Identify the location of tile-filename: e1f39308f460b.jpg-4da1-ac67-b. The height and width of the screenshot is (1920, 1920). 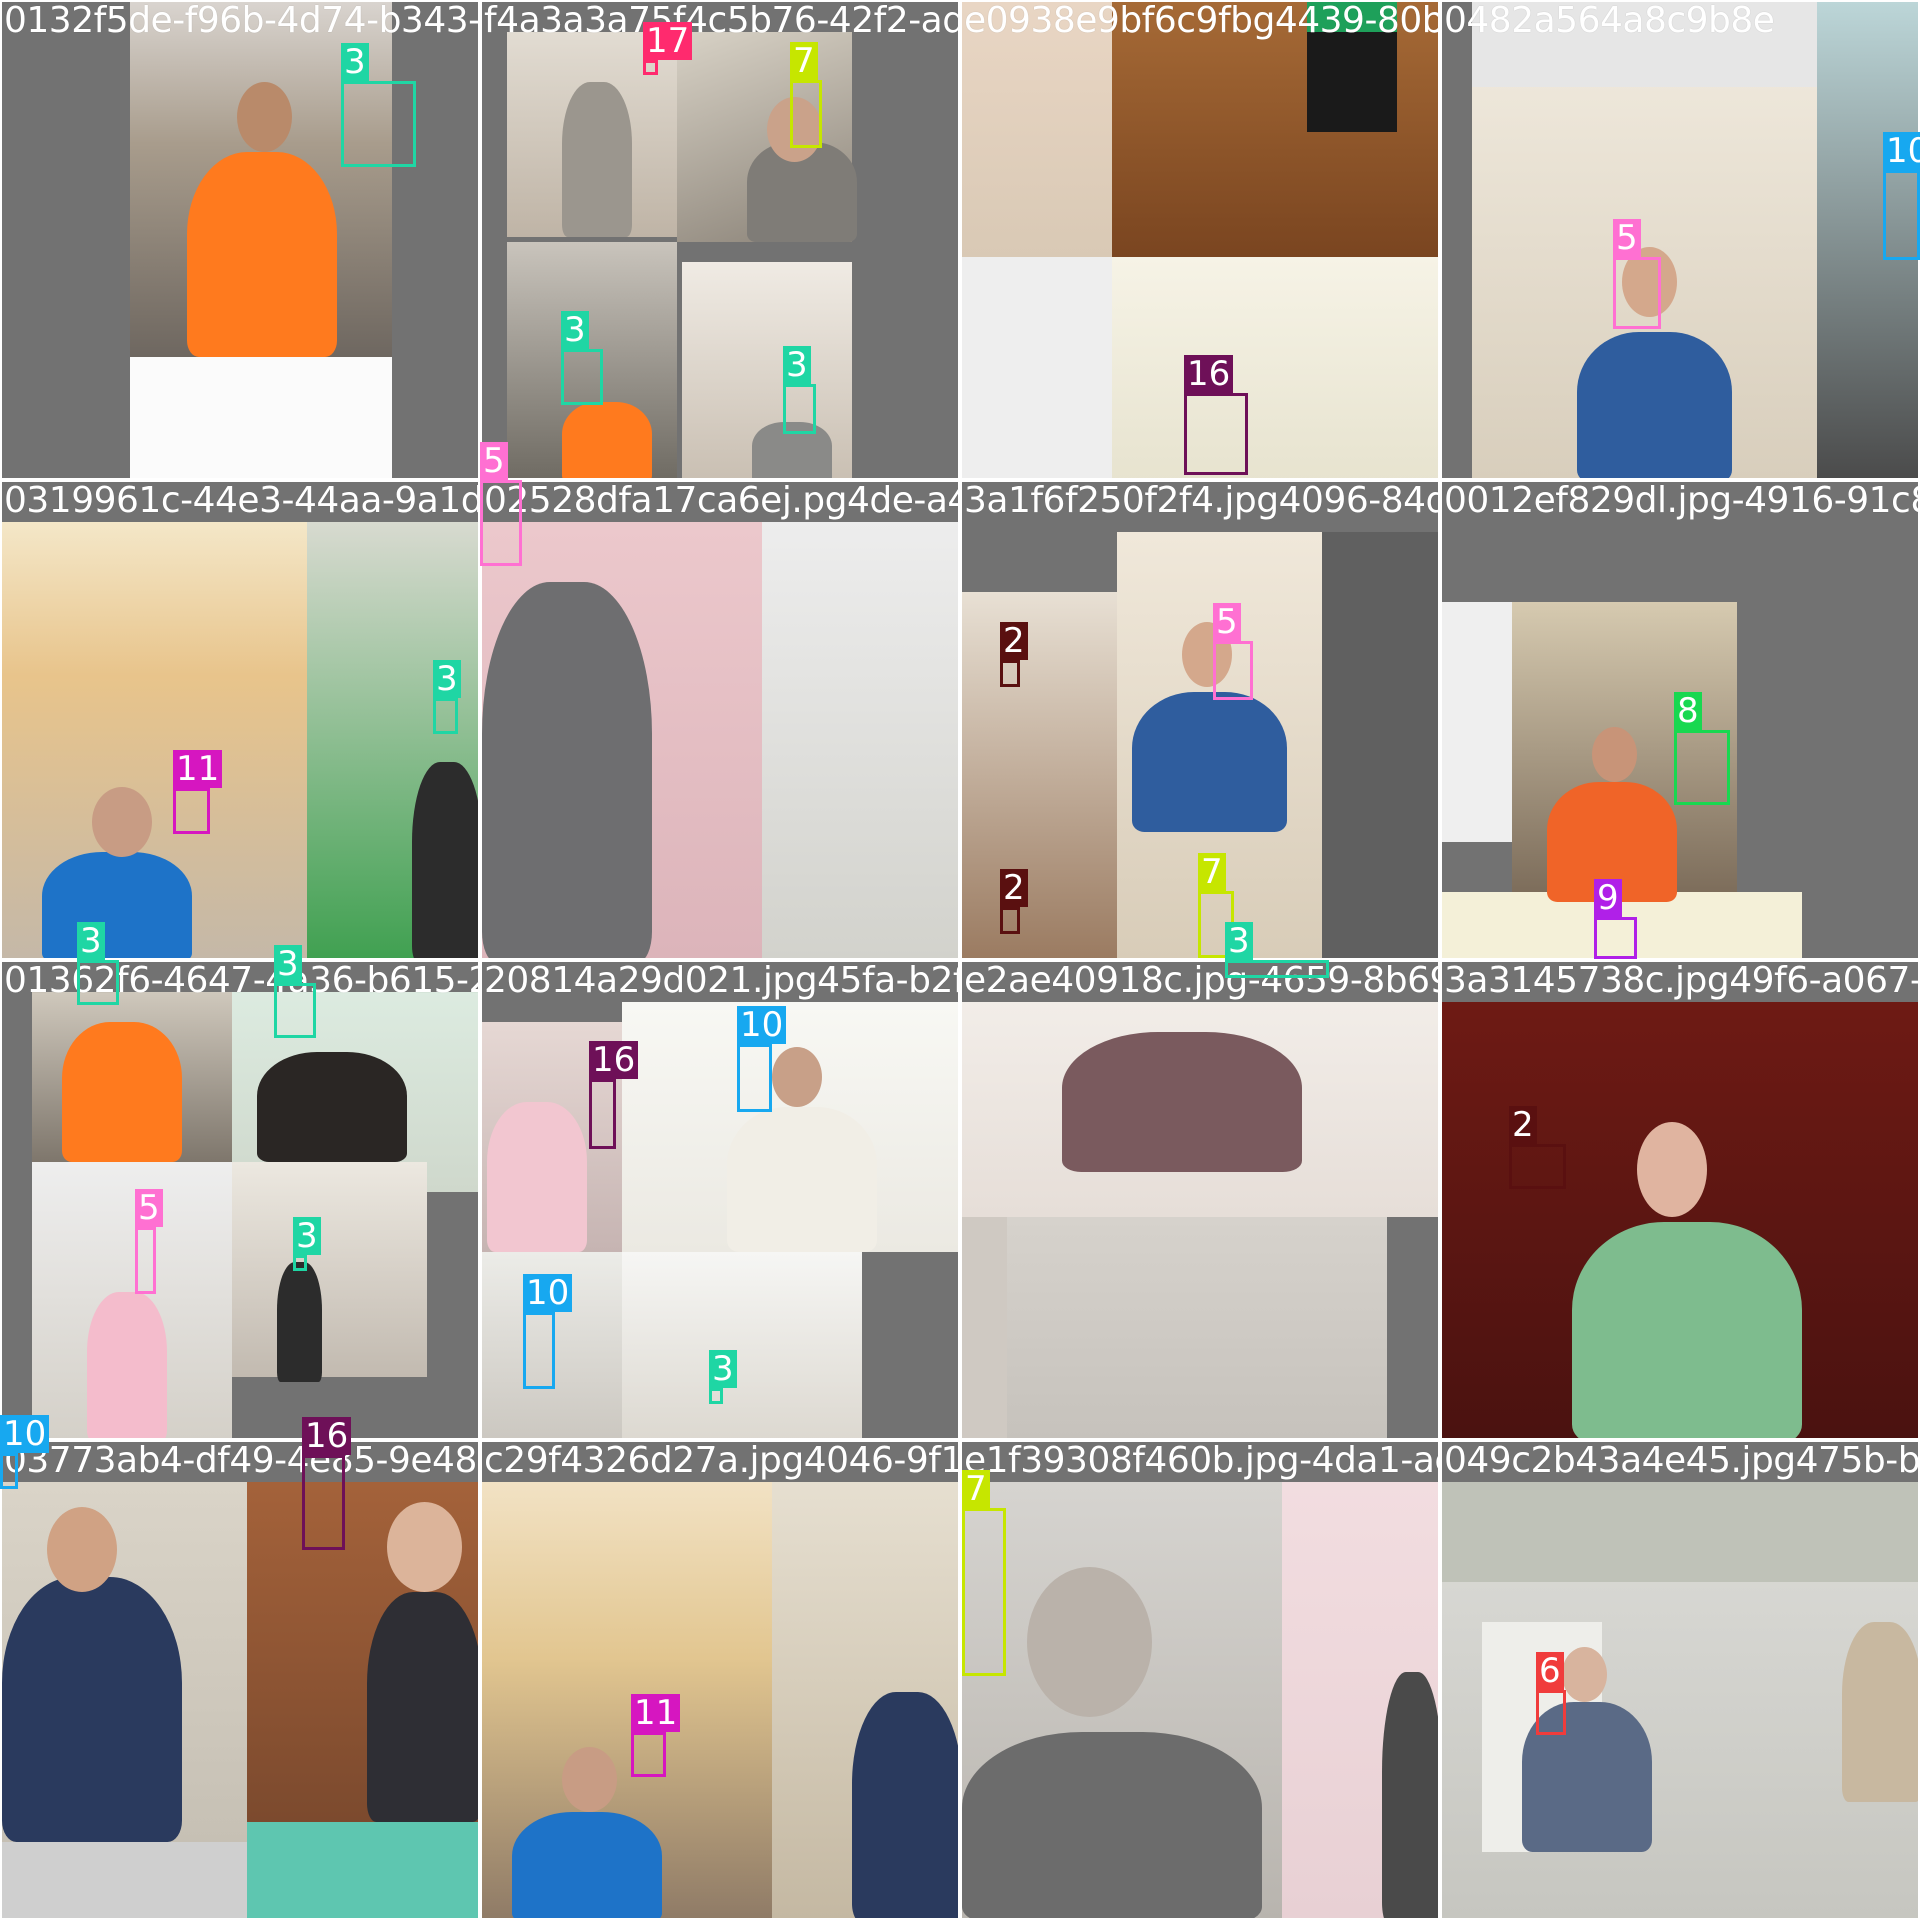
(1201, 1460).